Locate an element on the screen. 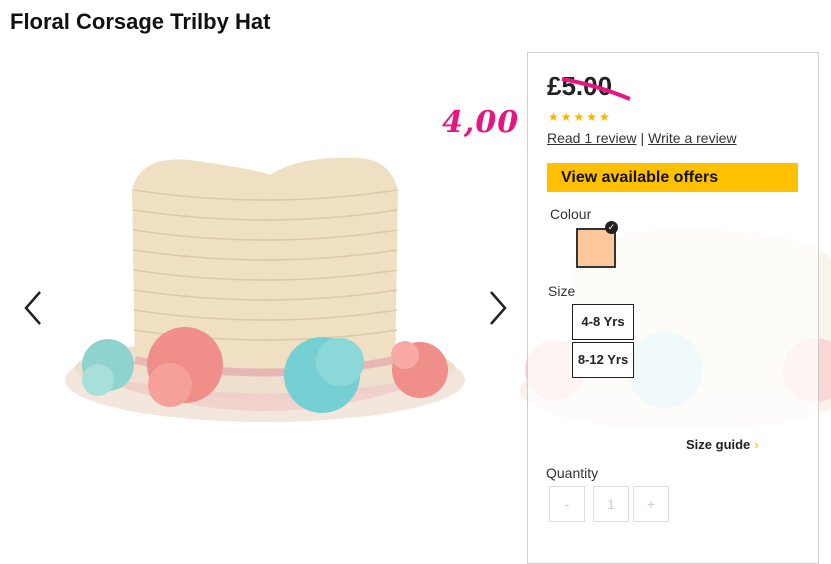 Image resolution: width=831 pixels, height=564 pixels. quantity-label: Quantity is located at coordinates (572, 473).